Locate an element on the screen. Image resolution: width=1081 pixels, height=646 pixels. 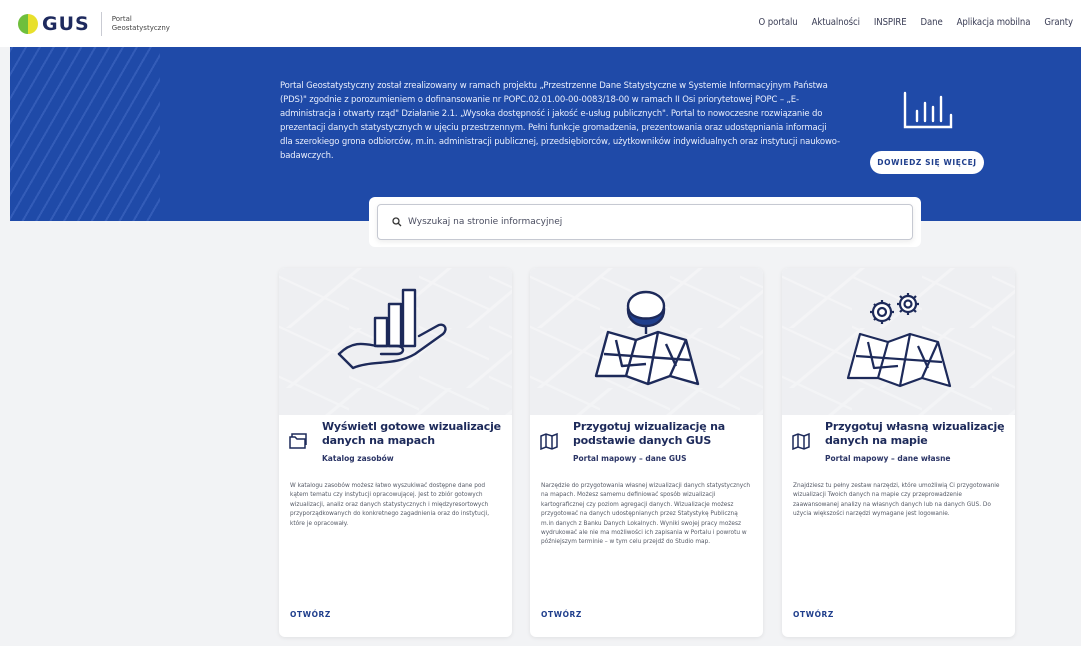
card-subtitle: Portal mapowy – dane GUS is located at coordinates (630, 458).